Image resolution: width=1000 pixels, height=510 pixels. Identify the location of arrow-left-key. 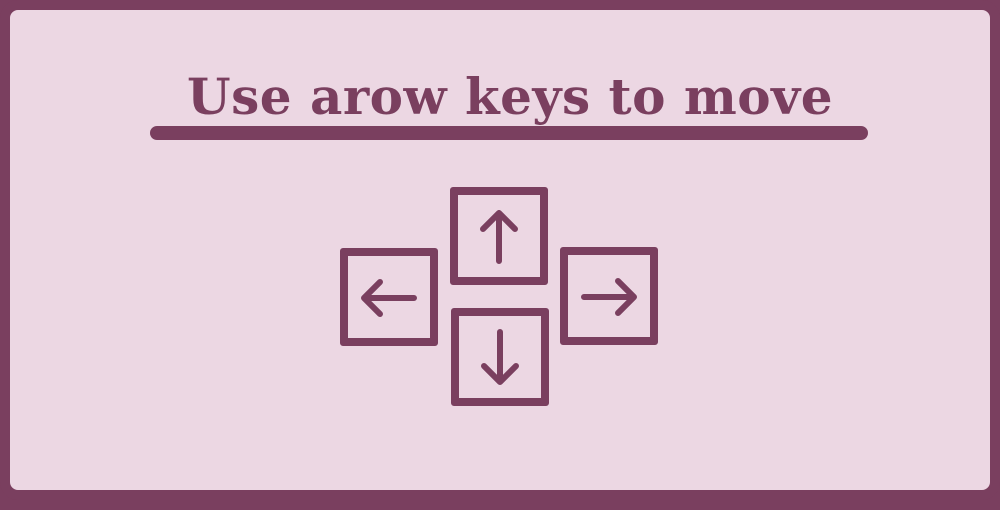
(389, 297).